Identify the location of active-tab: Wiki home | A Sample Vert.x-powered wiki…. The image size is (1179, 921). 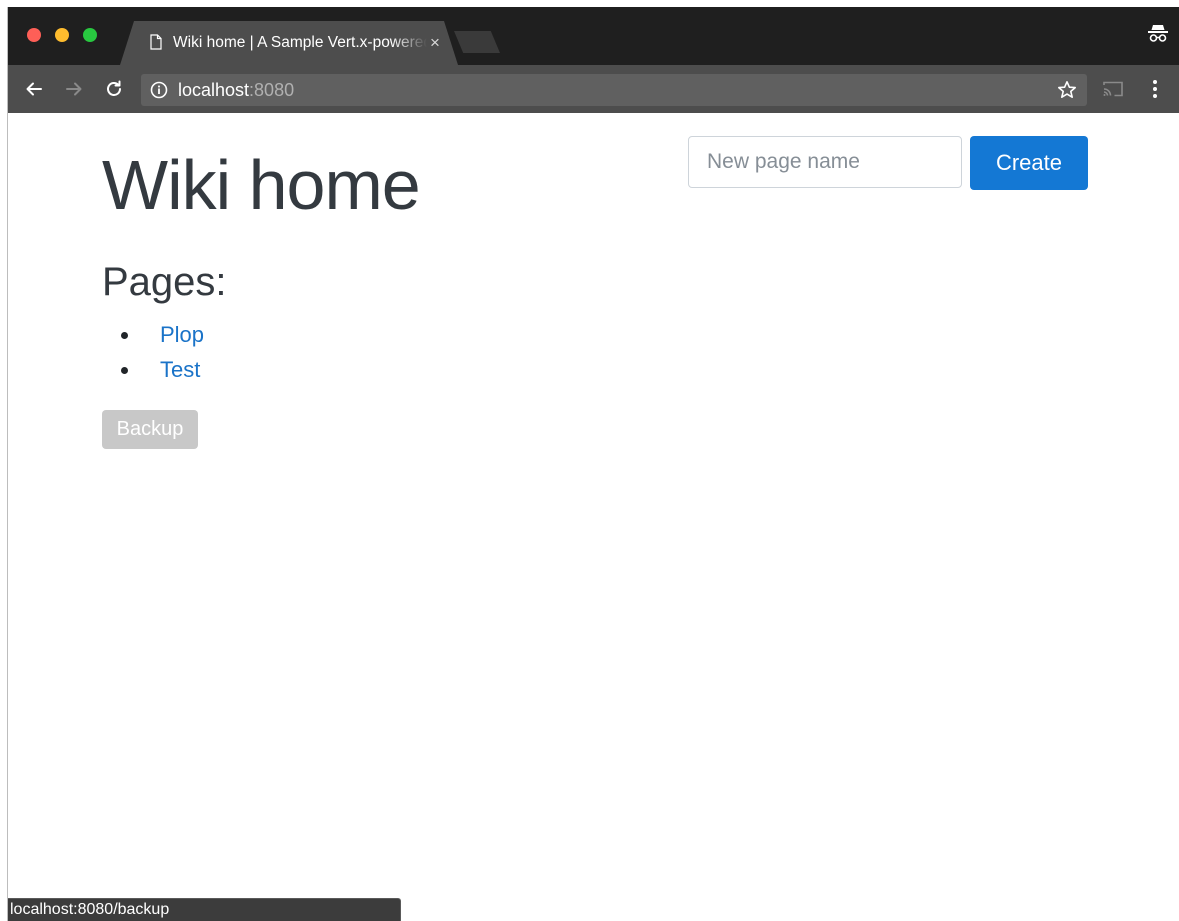
(289, 43).